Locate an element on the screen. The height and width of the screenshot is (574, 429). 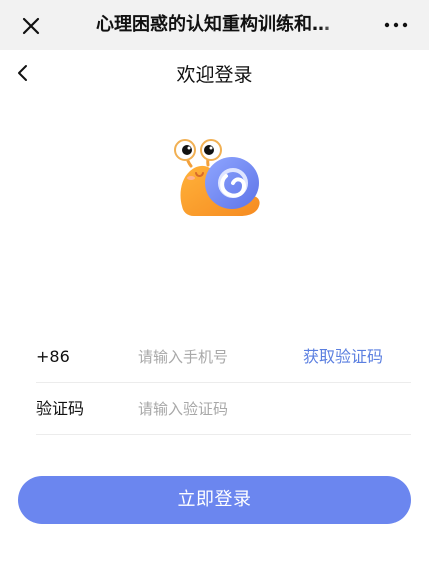
get-code-link: 获取验证码 is located at coordinates (343, 357).